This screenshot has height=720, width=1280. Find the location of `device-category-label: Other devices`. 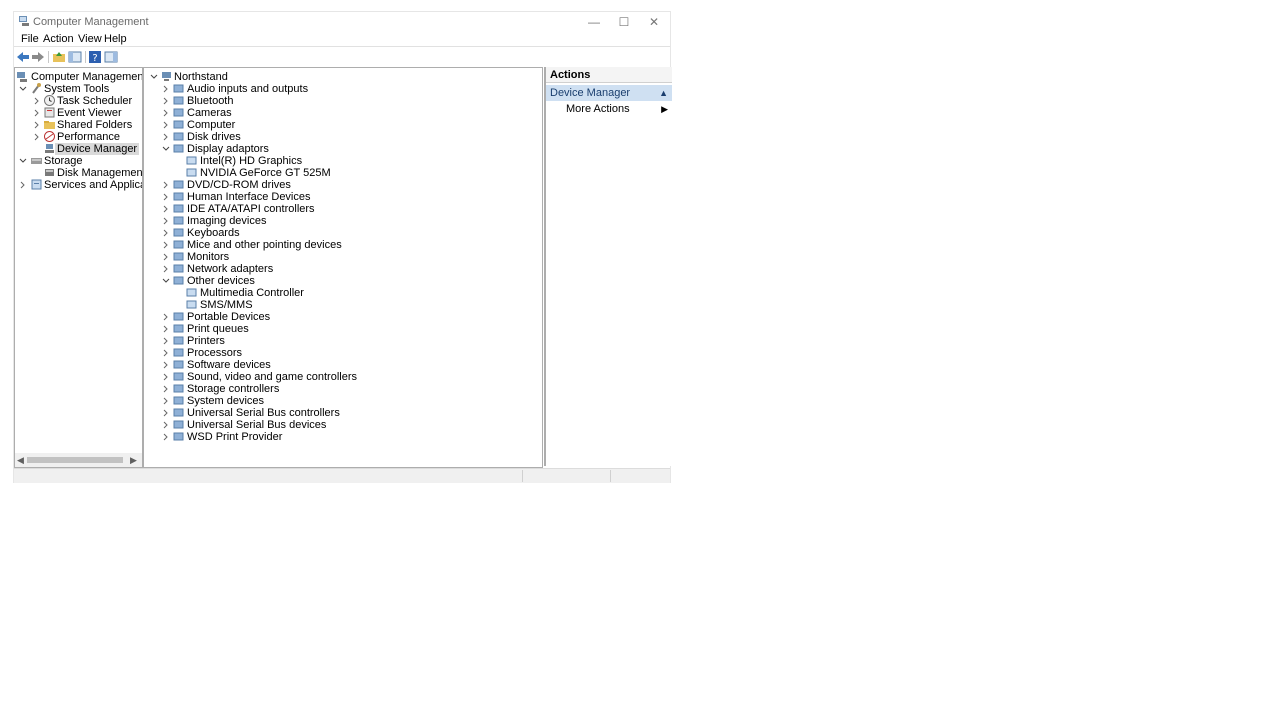

device-category-label: Other devices is located at coordinates (221, 281).